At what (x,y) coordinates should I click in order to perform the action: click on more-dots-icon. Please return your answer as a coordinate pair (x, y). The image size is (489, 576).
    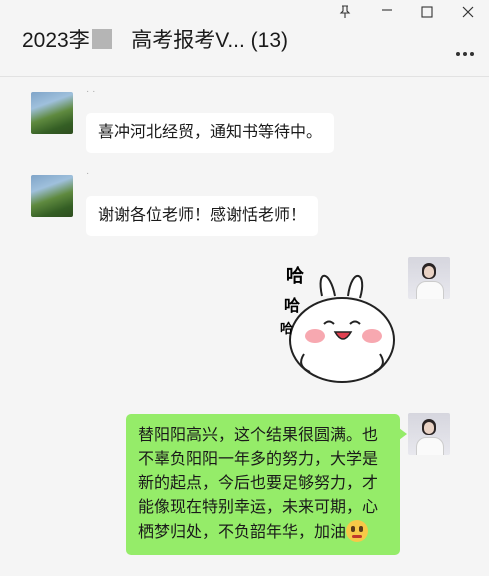
    Looking at the image, I should click on (465, 53).